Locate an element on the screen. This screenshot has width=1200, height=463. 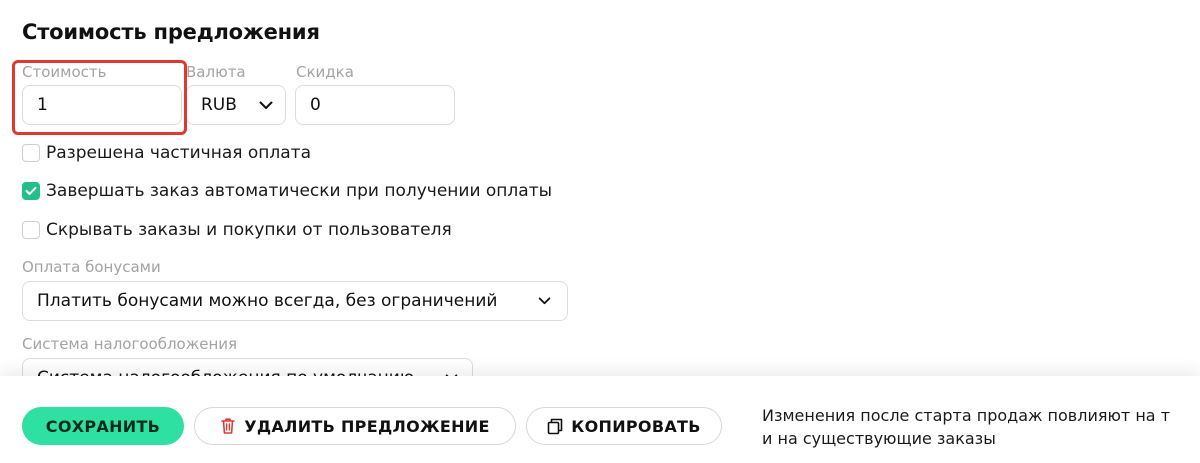
bonus-label: Оплата бонусами is located at coordinates (91, 267).